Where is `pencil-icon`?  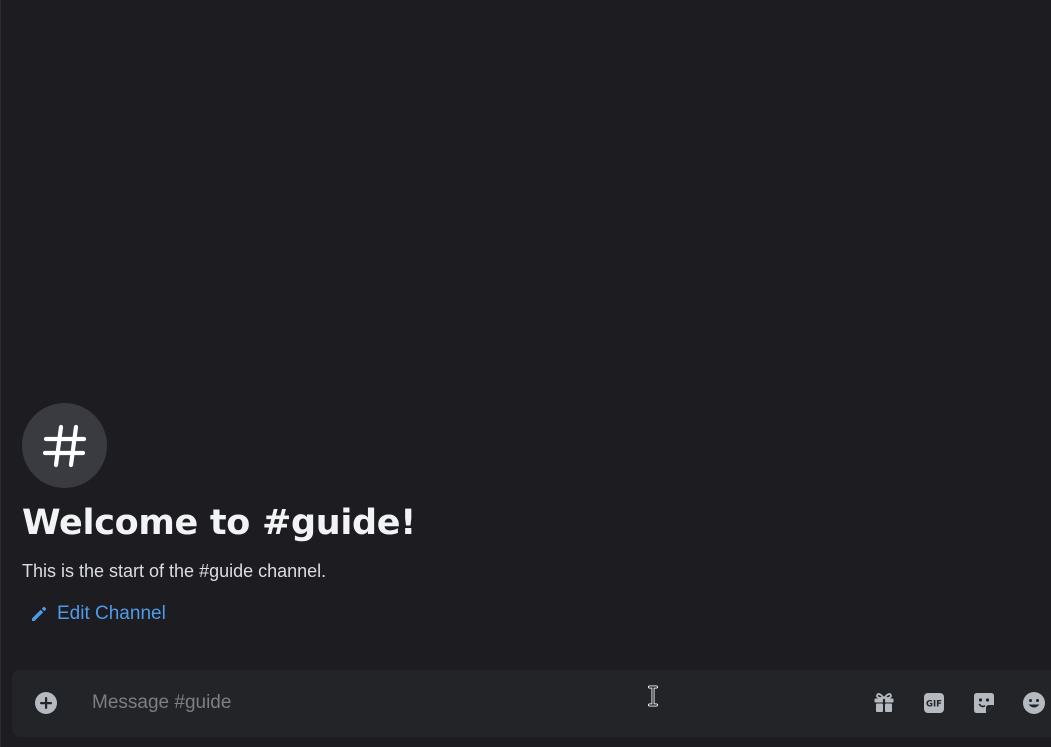
pencil-icon is located at coordinates (39, 613).